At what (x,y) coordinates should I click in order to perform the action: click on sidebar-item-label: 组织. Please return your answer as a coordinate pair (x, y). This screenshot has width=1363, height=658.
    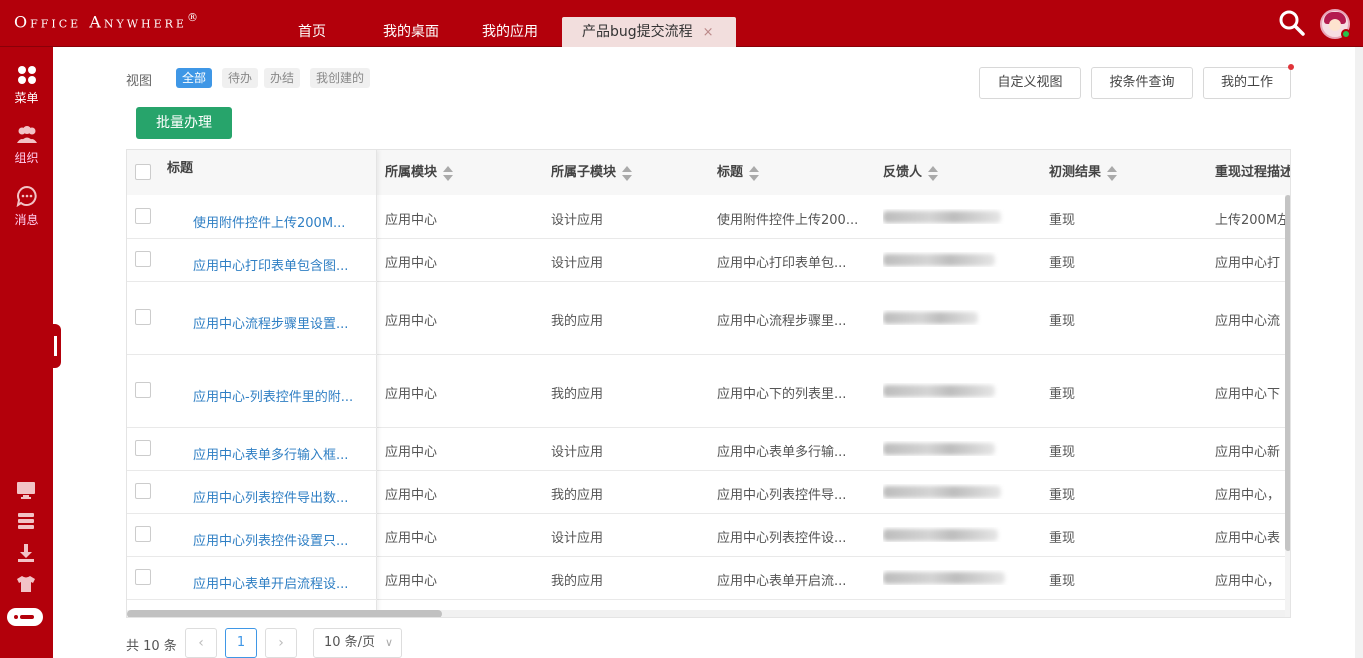
    Looking at the image, I should click on (26, 158).